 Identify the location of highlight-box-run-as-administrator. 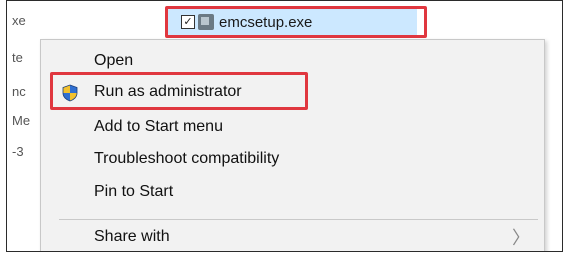
(179, 91).